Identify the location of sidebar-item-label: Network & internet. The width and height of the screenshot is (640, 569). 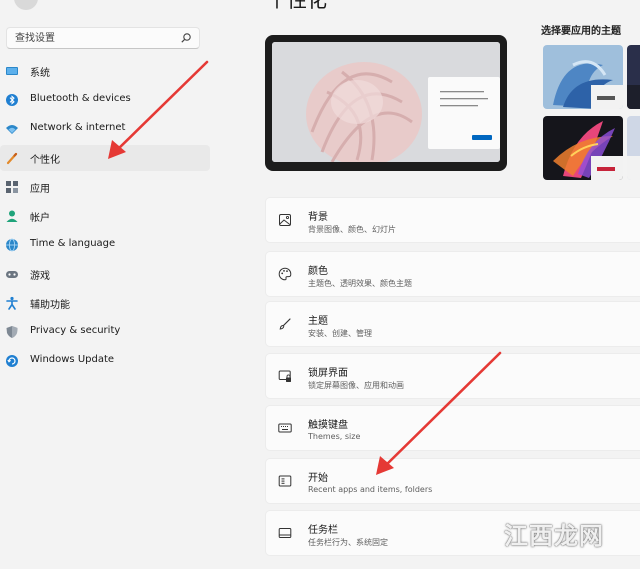
(78, 127).